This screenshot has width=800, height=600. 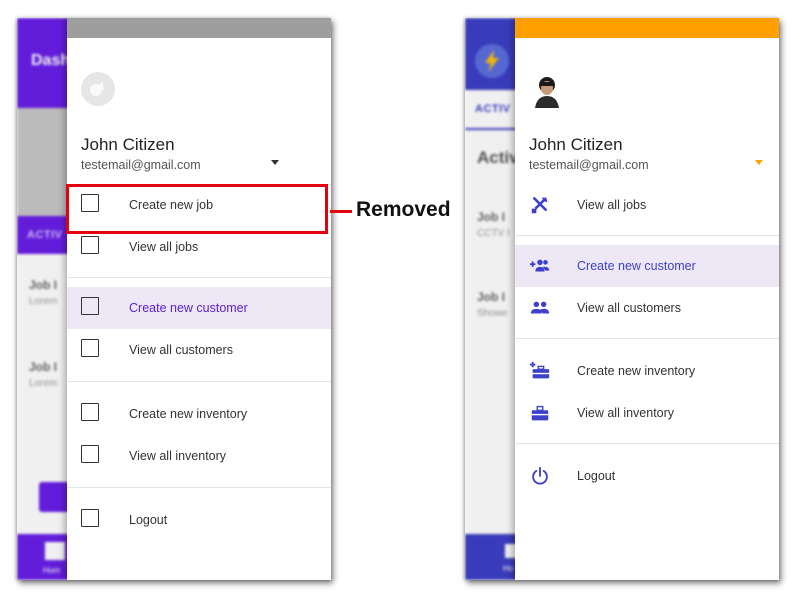 I want to click on tools-icon, so click(x=539, y=205).